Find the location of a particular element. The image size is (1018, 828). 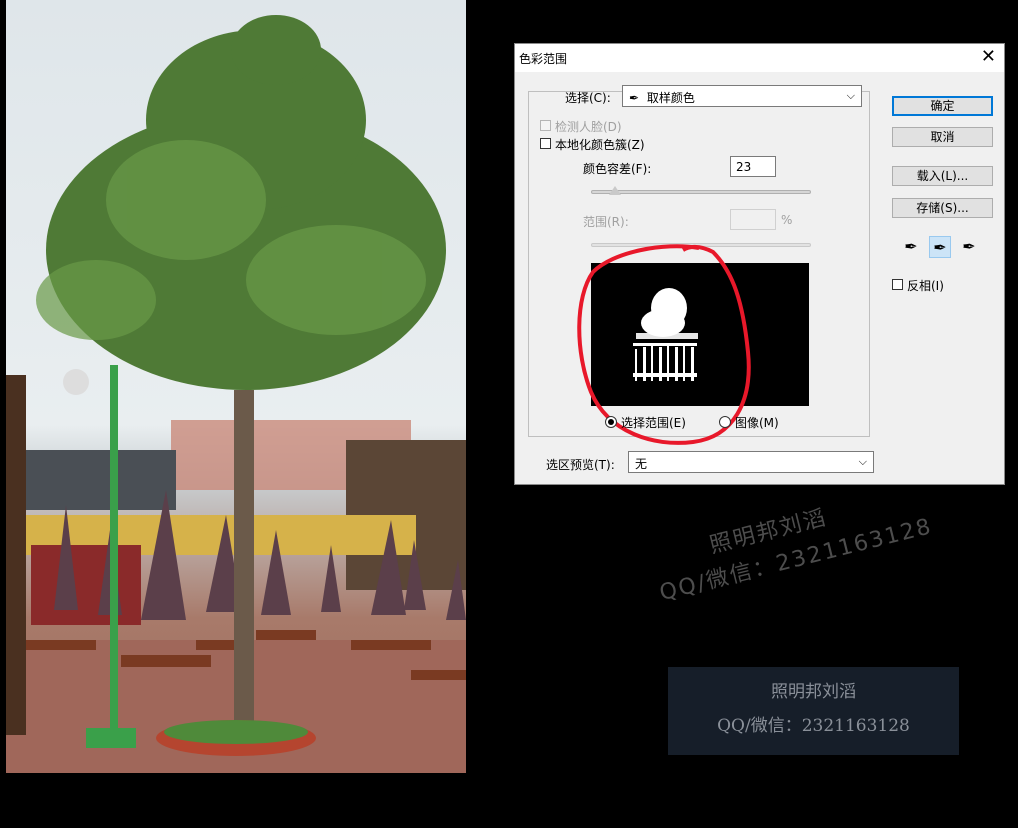

select-dropdown: ✒ 取样颜色 ⌵ is located at coordinates (742, 96).